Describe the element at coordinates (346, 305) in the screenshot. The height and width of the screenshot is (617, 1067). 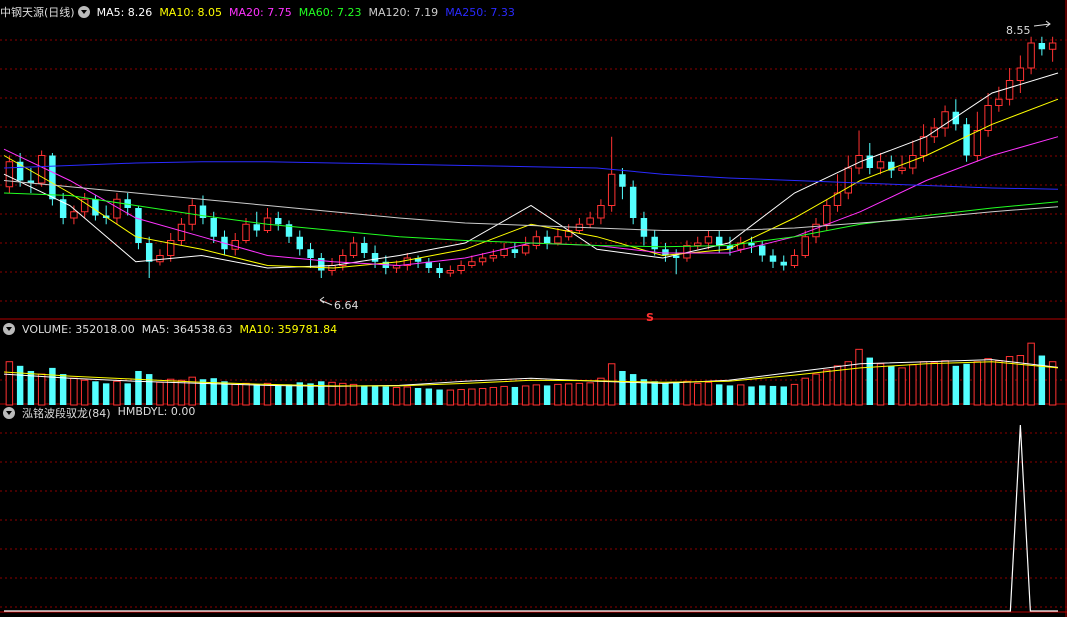
I see `low-price-label: 6.64` at that location.